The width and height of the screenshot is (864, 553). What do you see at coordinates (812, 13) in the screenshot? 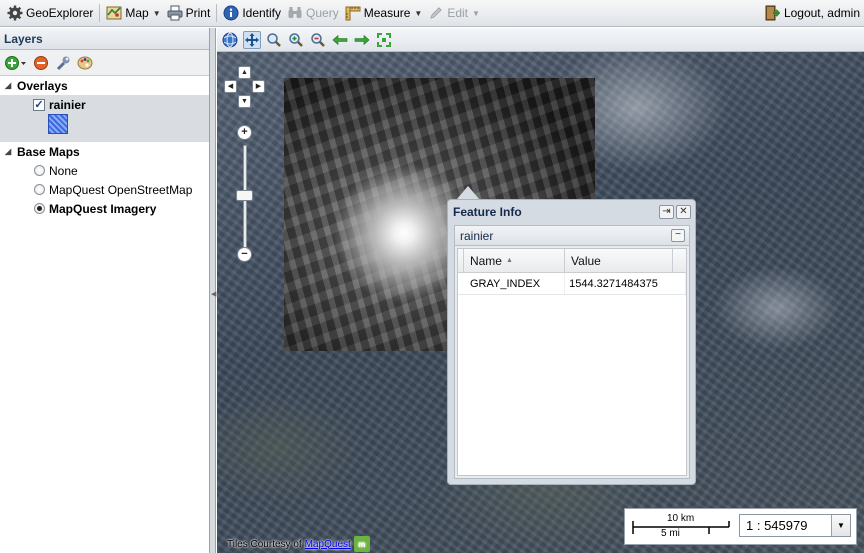
I see `logout-button: Logout, admin` at bounding box center [812, 13].